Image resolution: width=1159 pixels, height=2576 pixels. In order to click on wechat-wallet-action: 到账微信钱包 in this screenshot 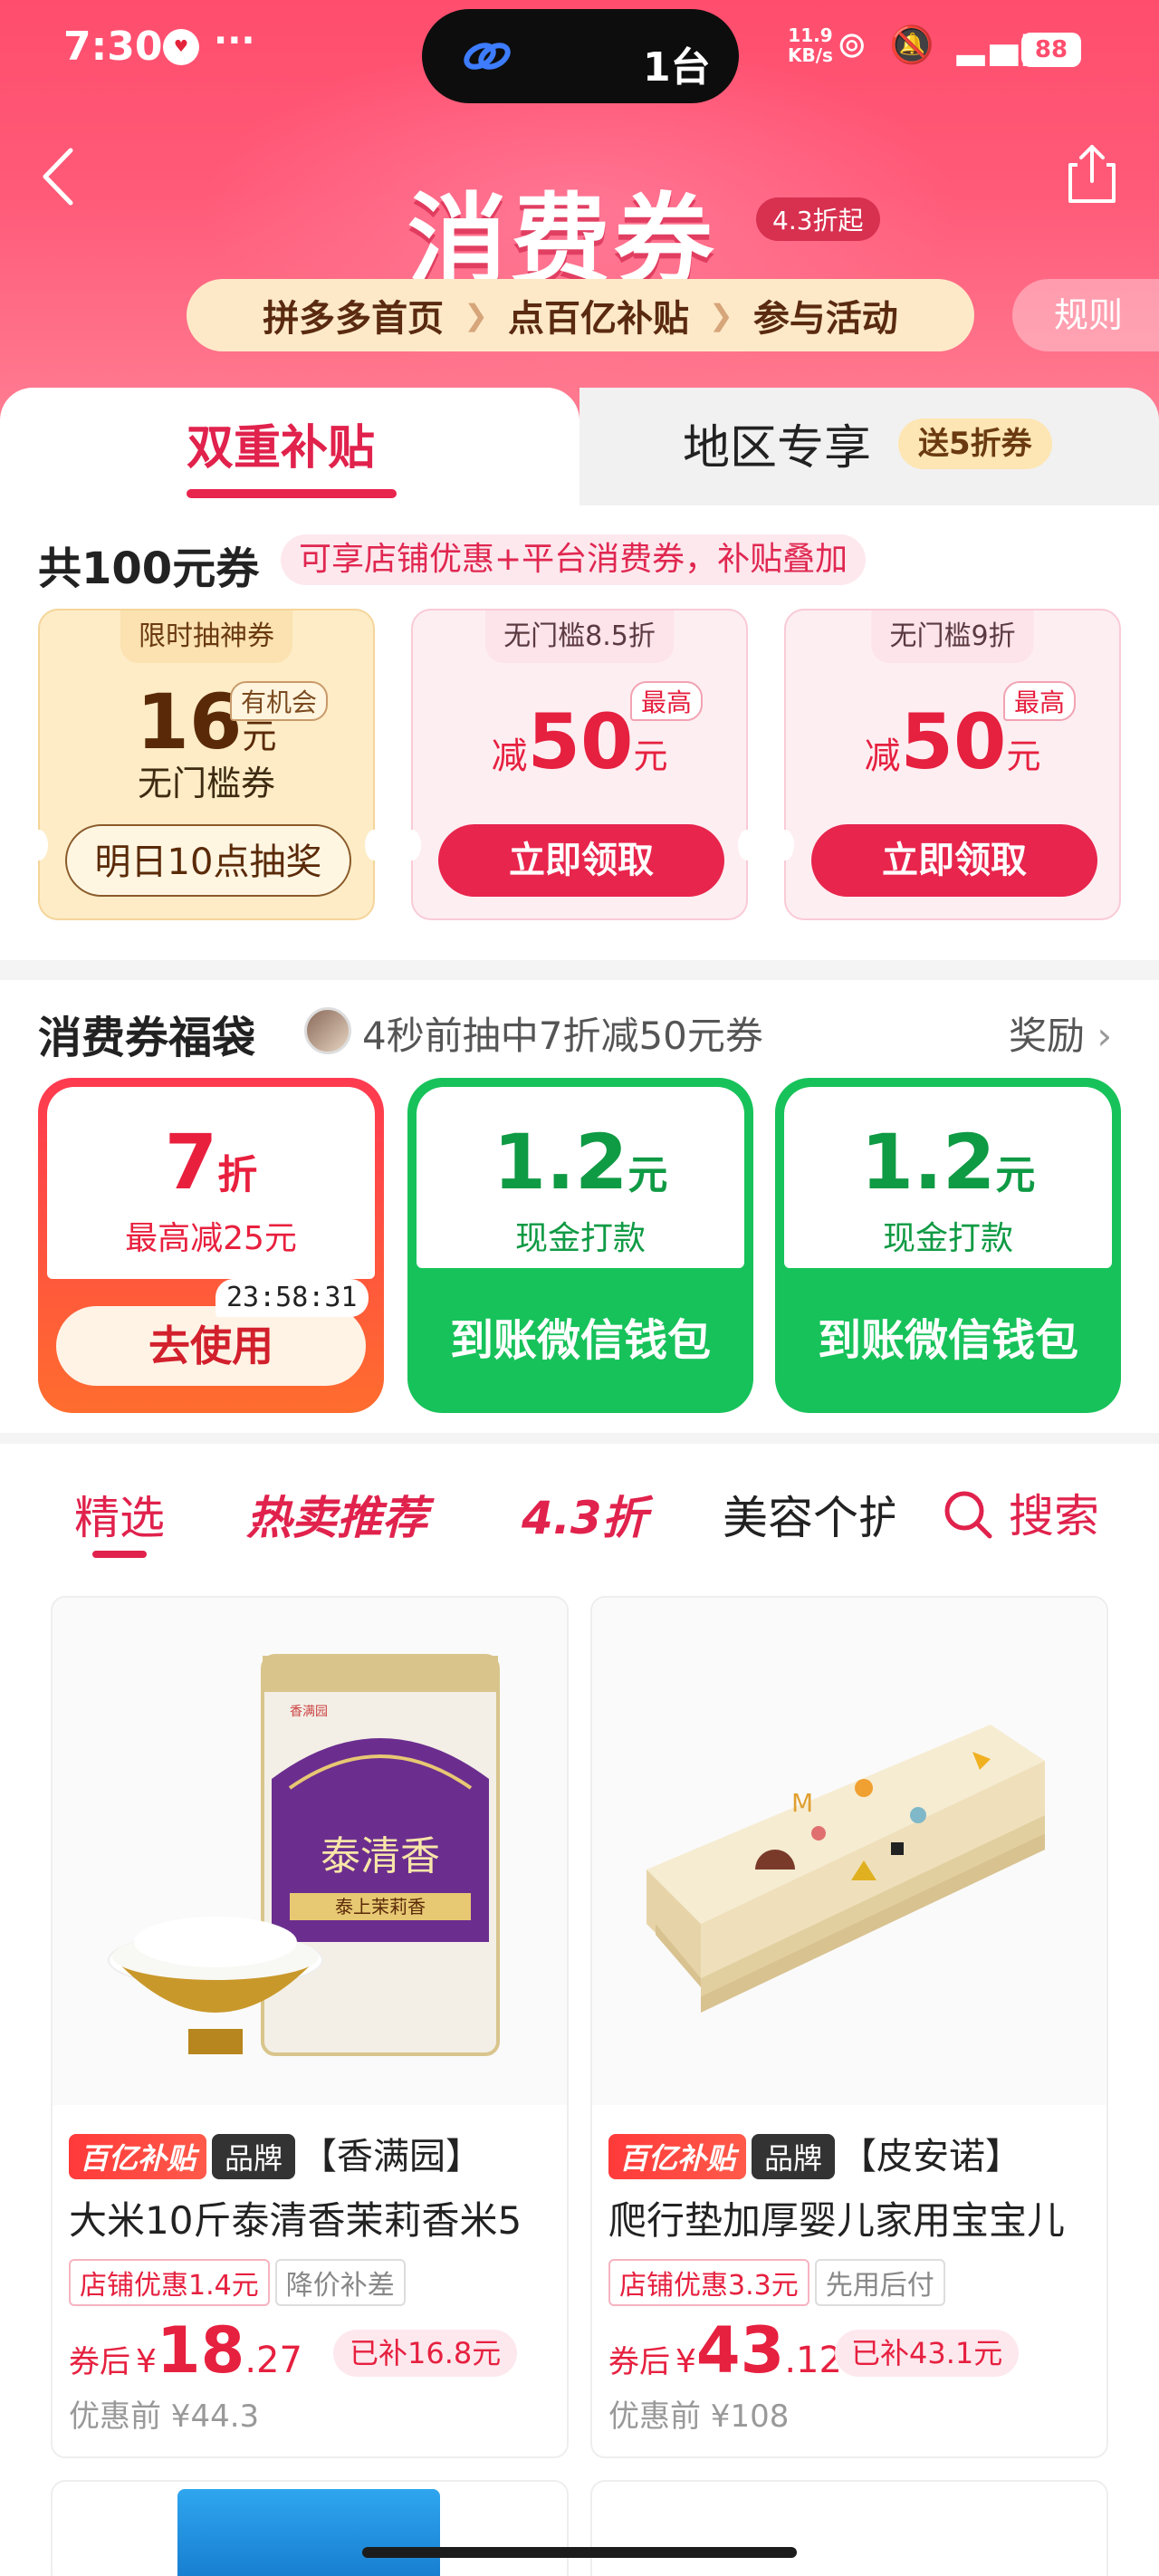, I will do `click(948, 1340)`.